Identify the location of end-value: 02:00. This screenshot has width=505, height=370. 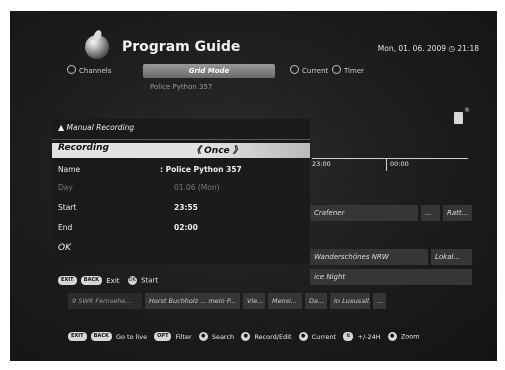
(186, 227).